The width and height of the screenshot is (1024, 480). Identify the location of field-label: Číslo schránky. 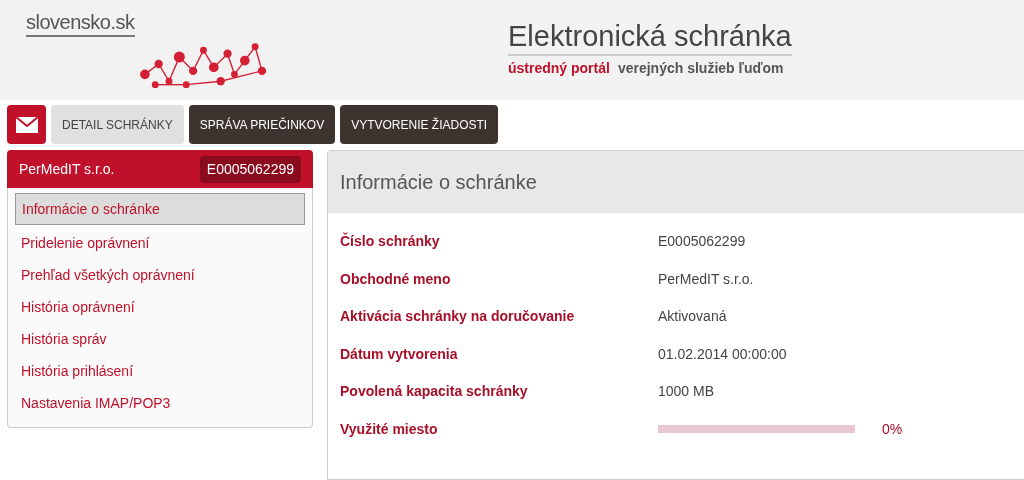
(390, 241).